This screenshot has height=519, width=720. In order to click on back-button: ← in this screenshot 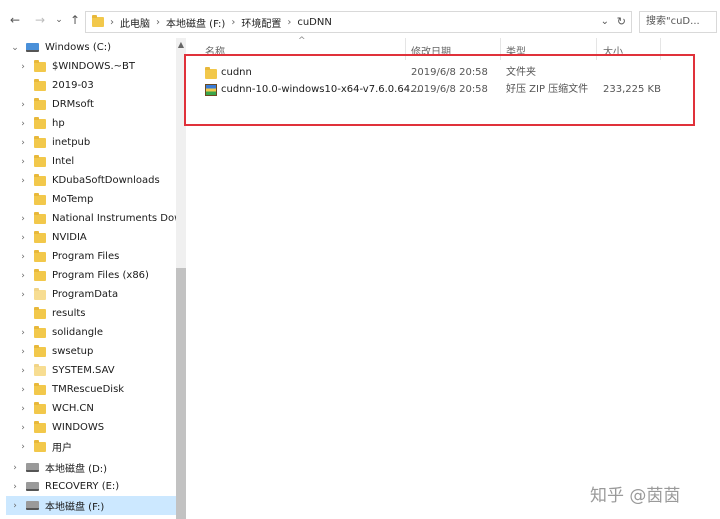, I will do `click(15, 20)`.